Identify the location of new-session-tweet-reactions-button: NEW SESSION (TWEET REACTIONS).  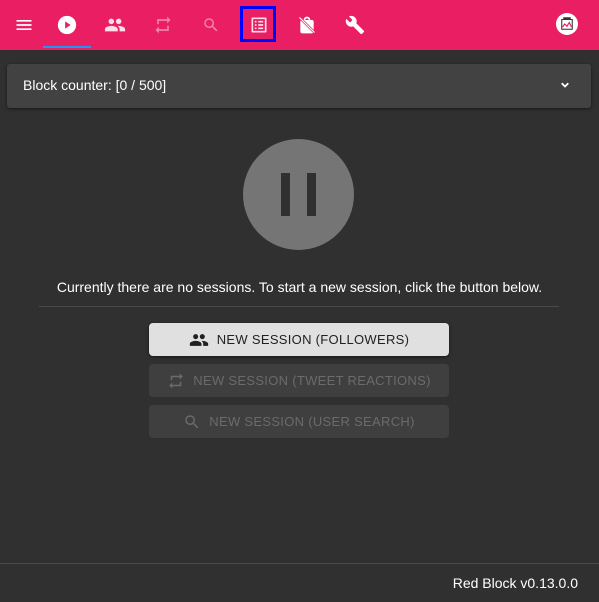
(299, 380).